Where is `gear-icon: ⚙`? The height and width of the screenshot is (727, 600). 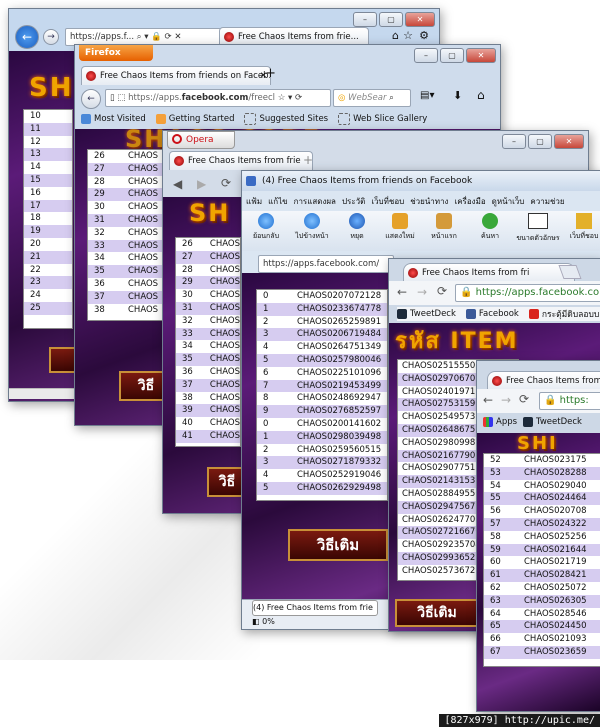
gear-icon: ⚙ is located at coordinates (424, 35).